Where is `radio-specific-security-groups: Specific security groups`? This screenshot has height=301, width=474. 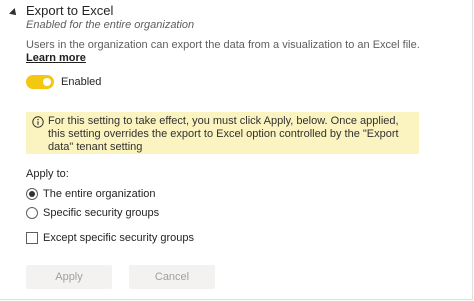 radio-specific-security-groups: Specific security groups is located at coordinates (92, 213).